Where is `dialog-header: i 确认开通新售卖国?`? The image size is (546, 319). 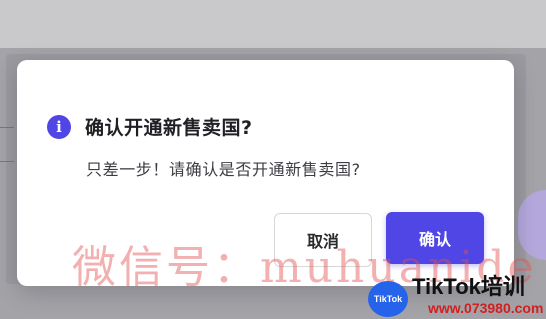
dialog-header: i 确认开通新售卖国? is located at coordinates (150, 126).